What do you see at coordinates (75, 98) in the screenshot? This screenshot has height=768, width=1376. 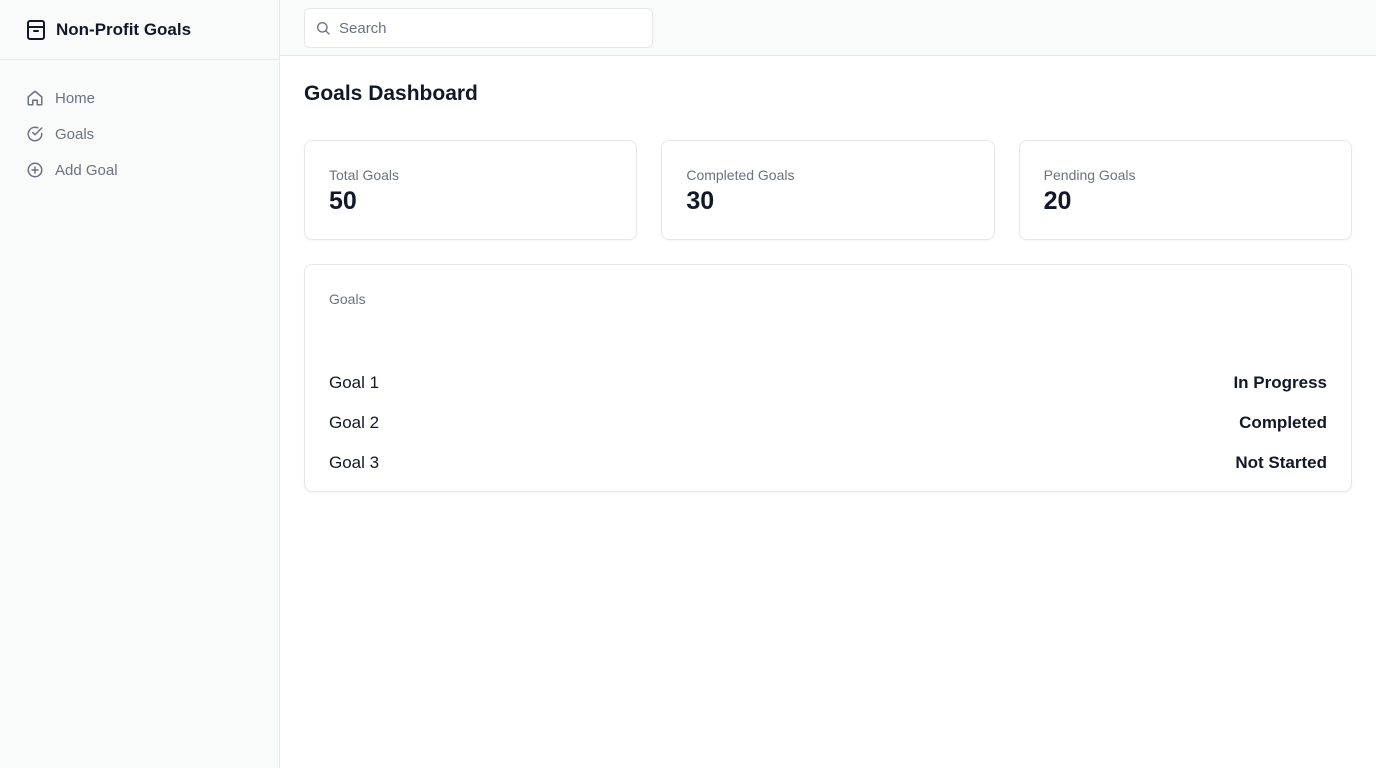 I see `sidebar-item-label: Home` at bounding box center [75, 98].